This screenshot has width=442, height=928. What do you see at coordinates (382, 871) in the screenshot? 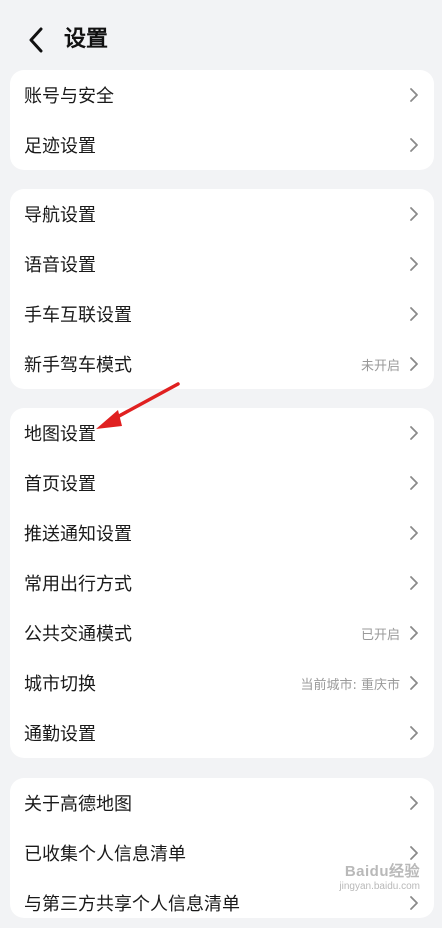
I see `watermark-logo: Baidu经验` at bounding box center [382, 871].